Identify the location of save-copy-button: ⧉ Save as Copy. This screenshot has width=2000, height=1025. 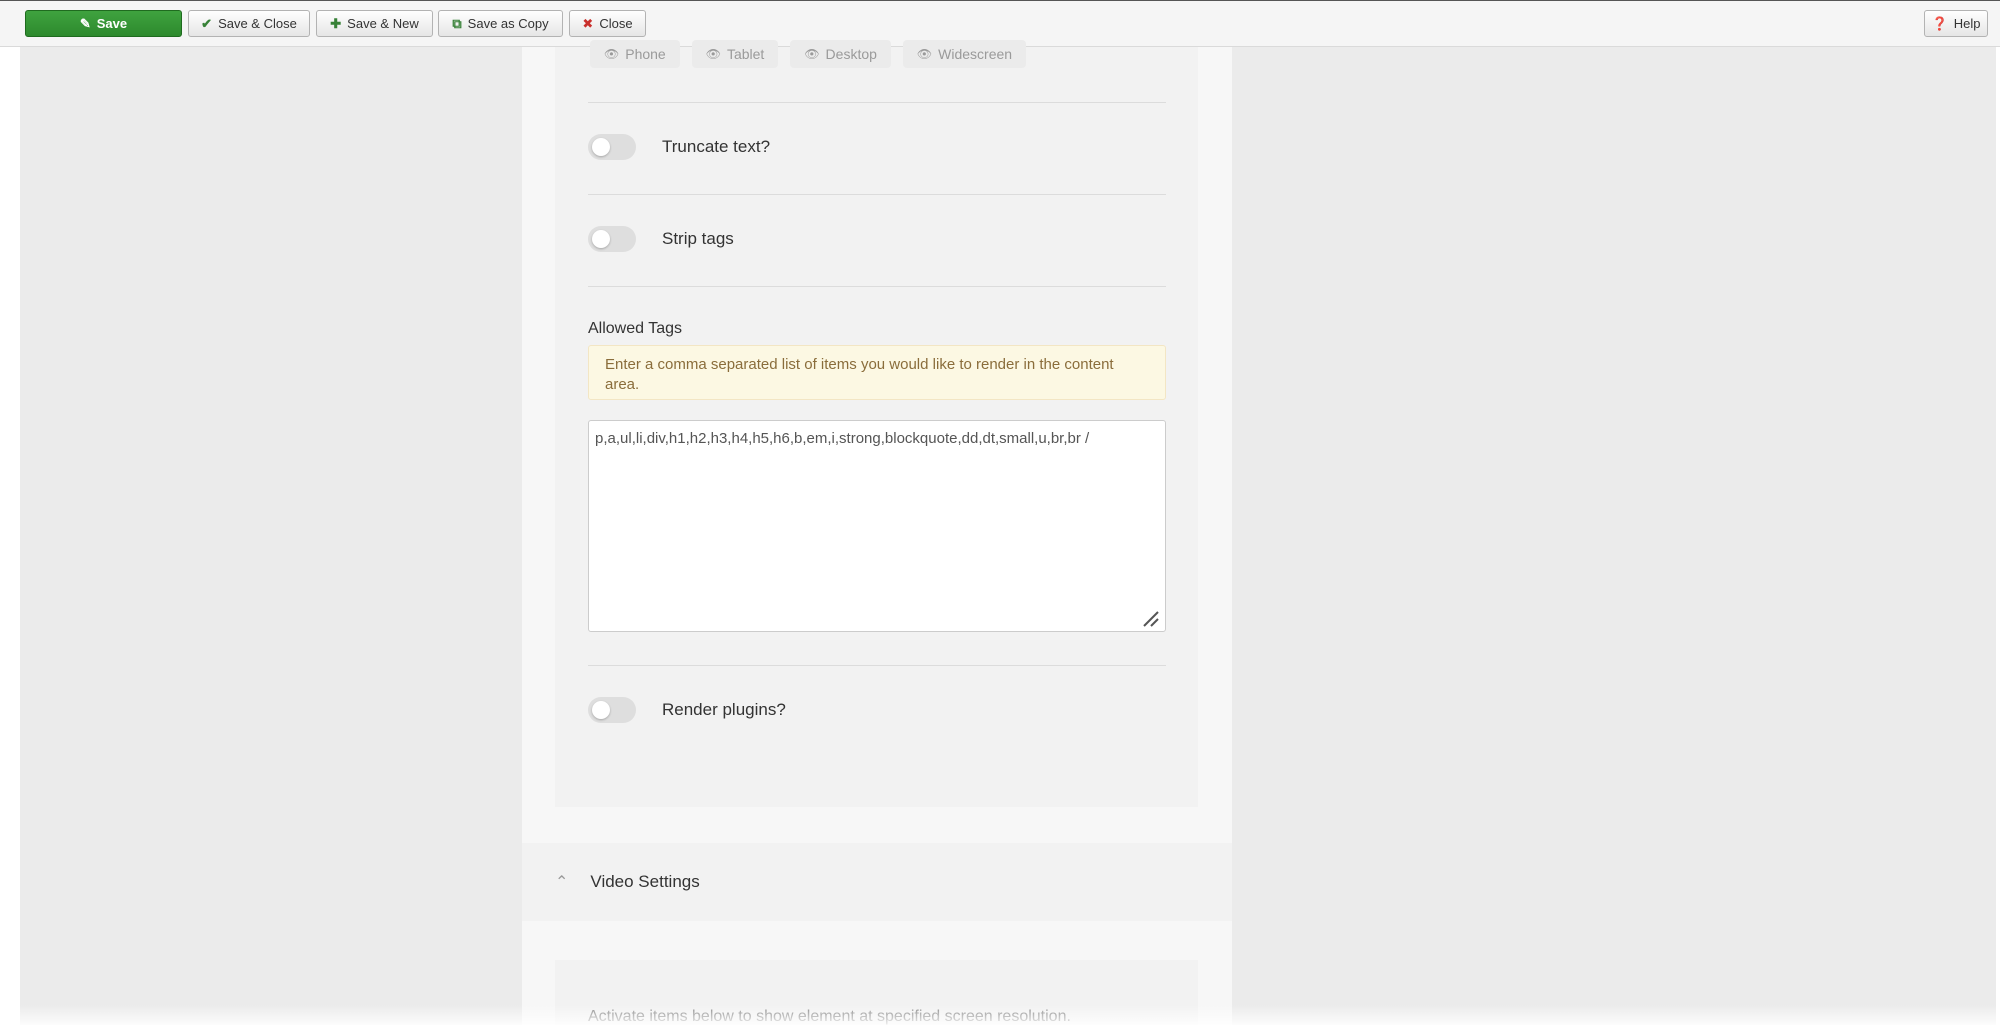
(500, 23).